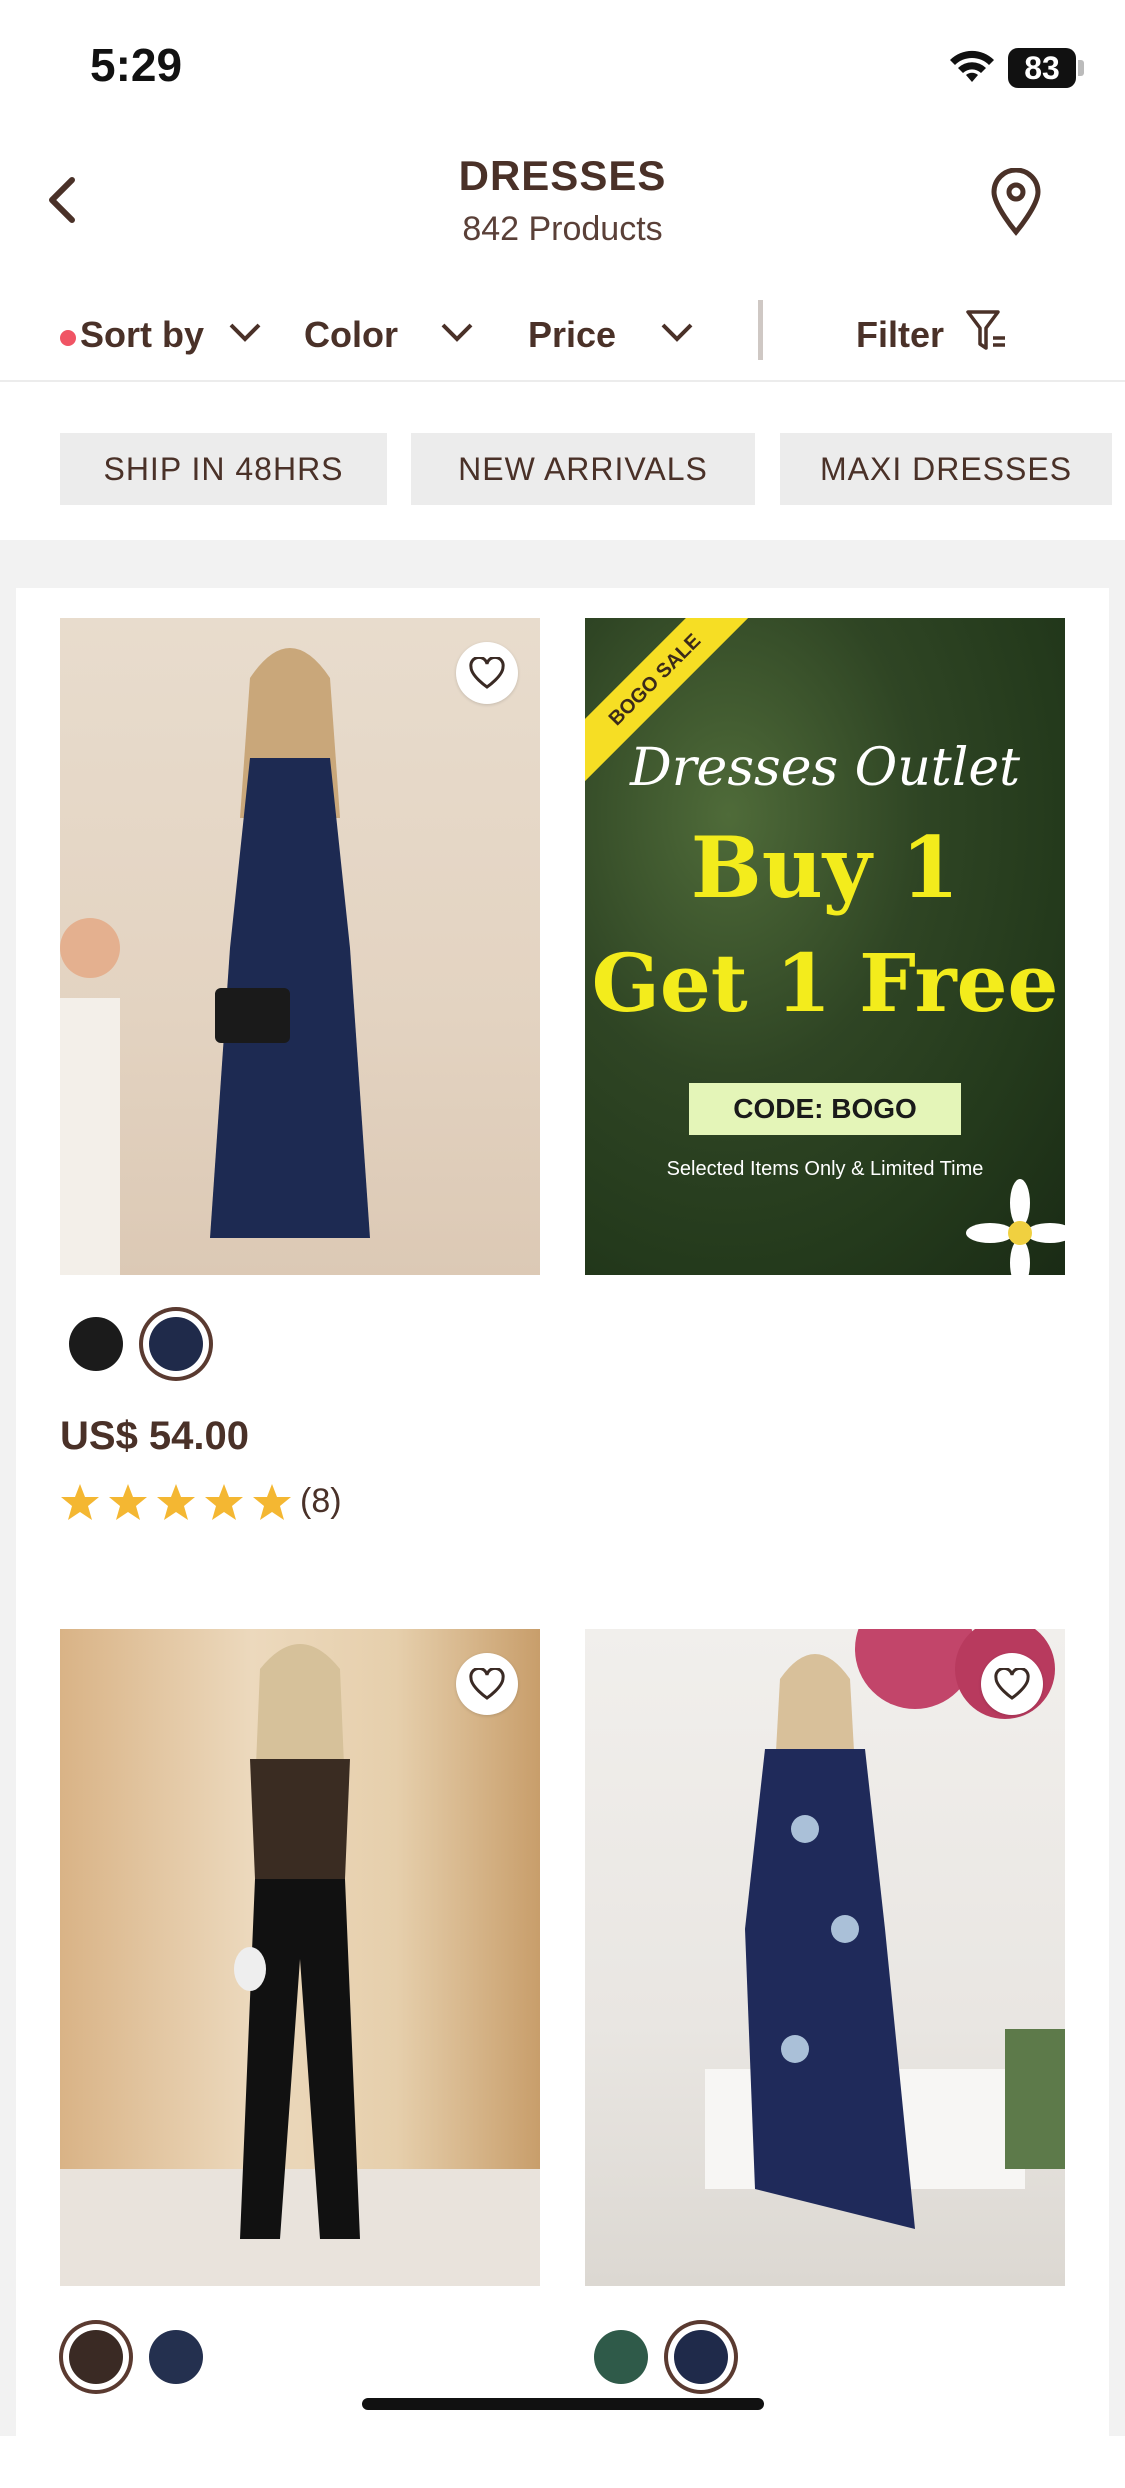 The width and height of the screenshot is (1125, 2488). Describe the element at coordinates (825, 768) in the screenshot. I see `banner-script-title: Dresses Outlet` at that location.